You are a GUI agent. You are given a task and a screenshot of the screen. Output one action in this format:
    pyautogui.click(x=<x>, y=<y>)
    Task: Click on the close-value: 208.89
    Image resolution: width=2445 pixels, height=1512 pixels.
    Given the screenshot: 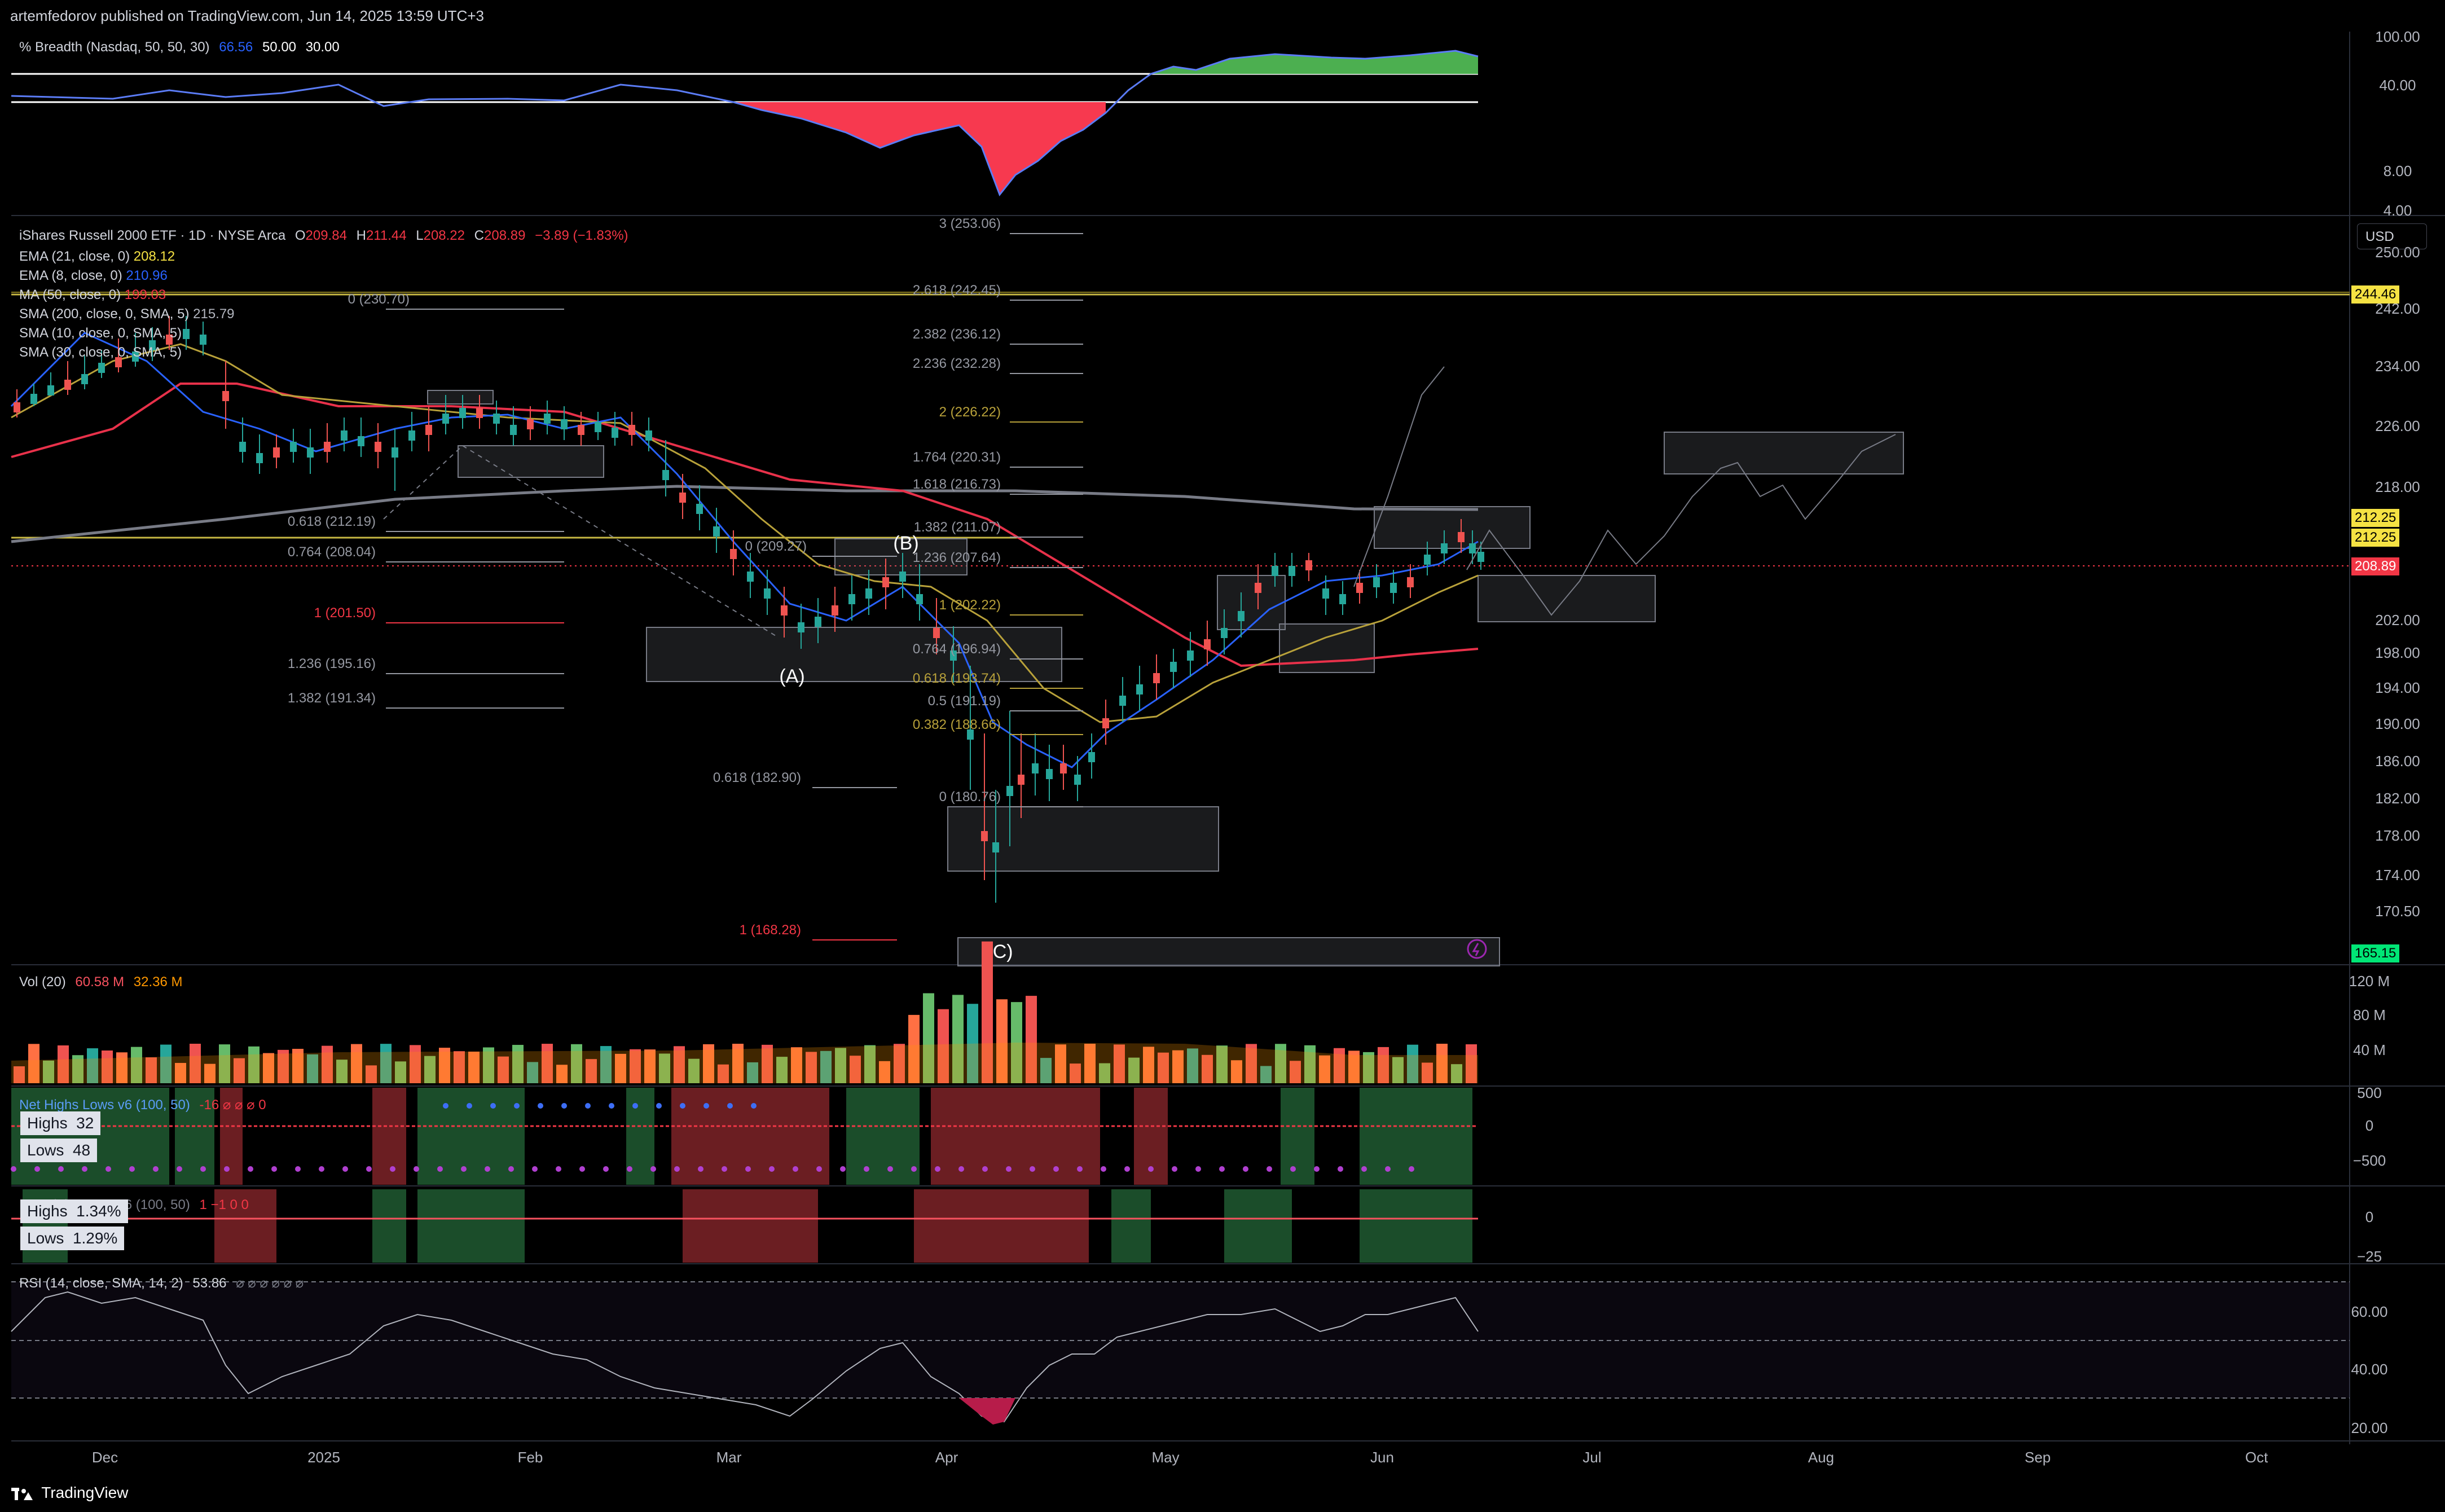 What is the action you would take?
    pyautogui.click(x=505, y=236)
    